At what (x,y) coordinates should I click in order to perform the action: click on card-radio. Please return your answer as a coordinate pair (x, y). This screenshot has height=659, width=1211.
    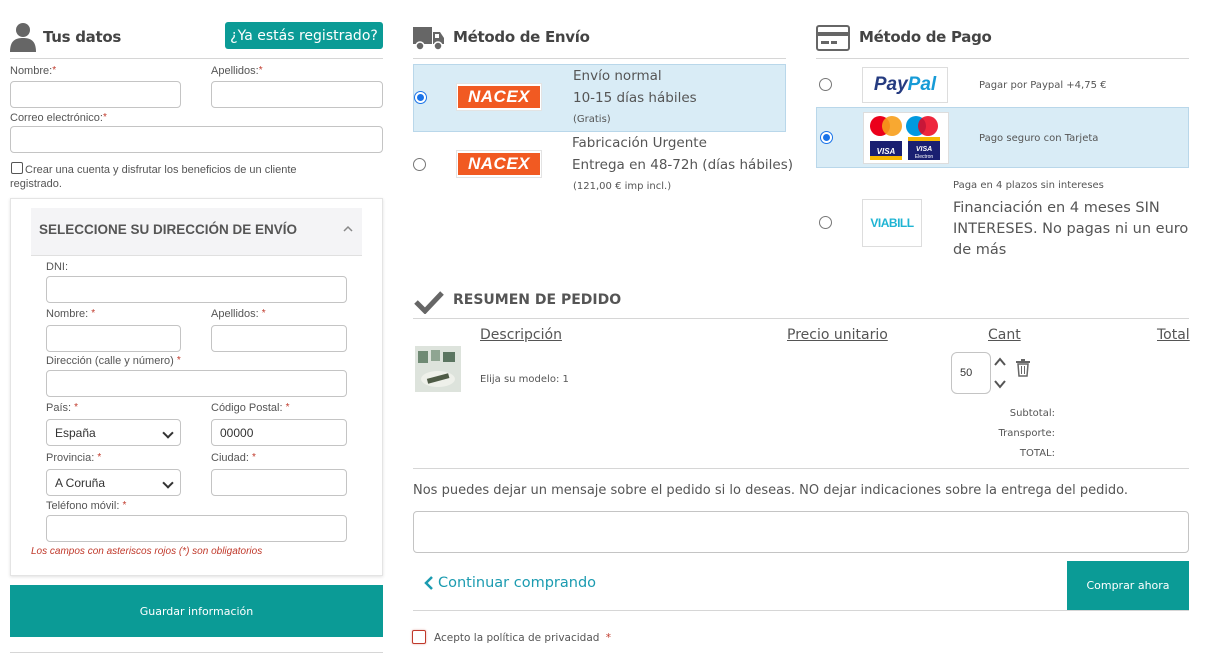
    Looking at the image, I should click on (826, 137).